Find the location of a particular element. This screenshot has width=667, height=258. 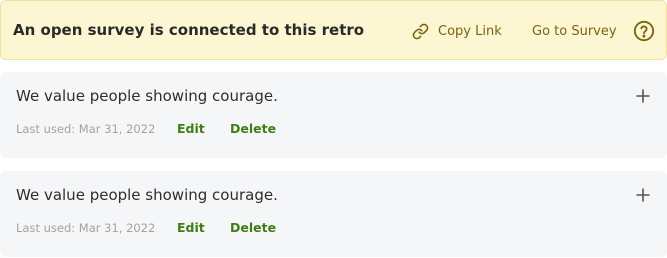

copy-link-button: Copy Link is located at coordinates (457, 31).